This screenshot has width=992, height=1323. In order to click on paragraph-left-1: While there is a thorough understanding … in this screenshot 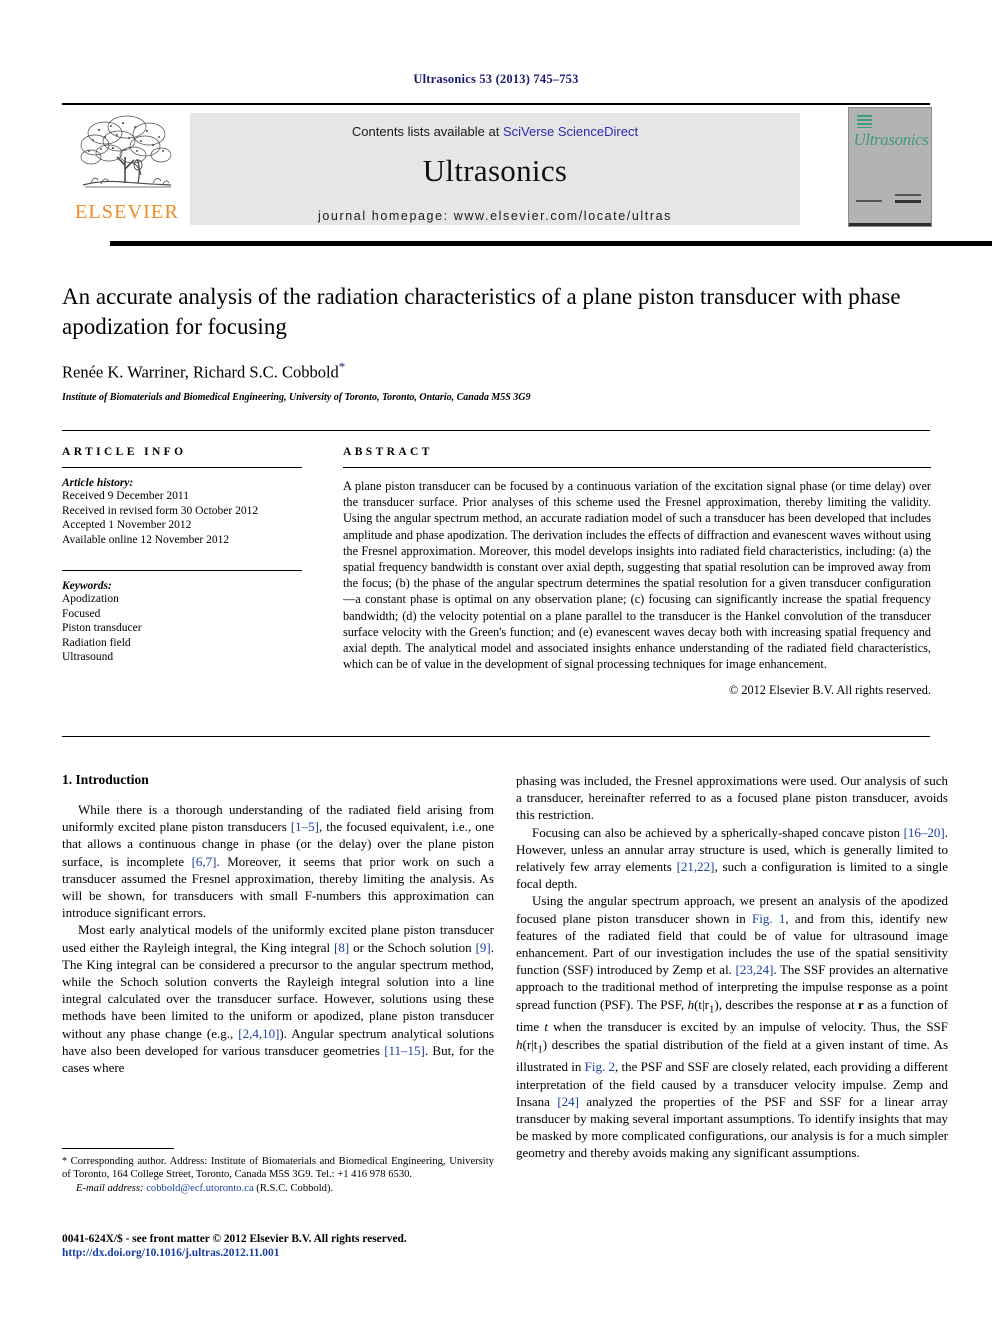, I will do `click(278, 861)`.